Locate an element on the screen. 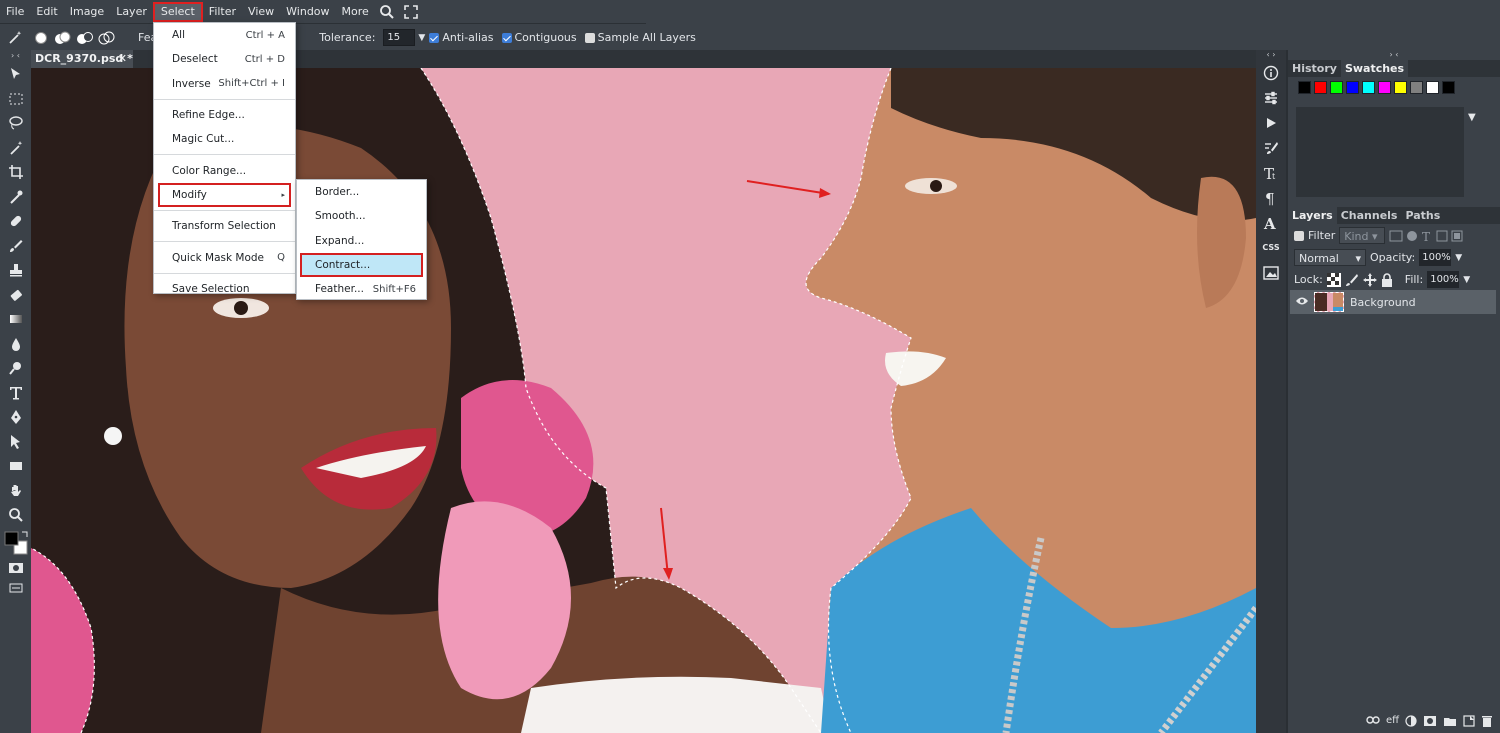  brush-settings-icon is located at coordinates (1271, 147).